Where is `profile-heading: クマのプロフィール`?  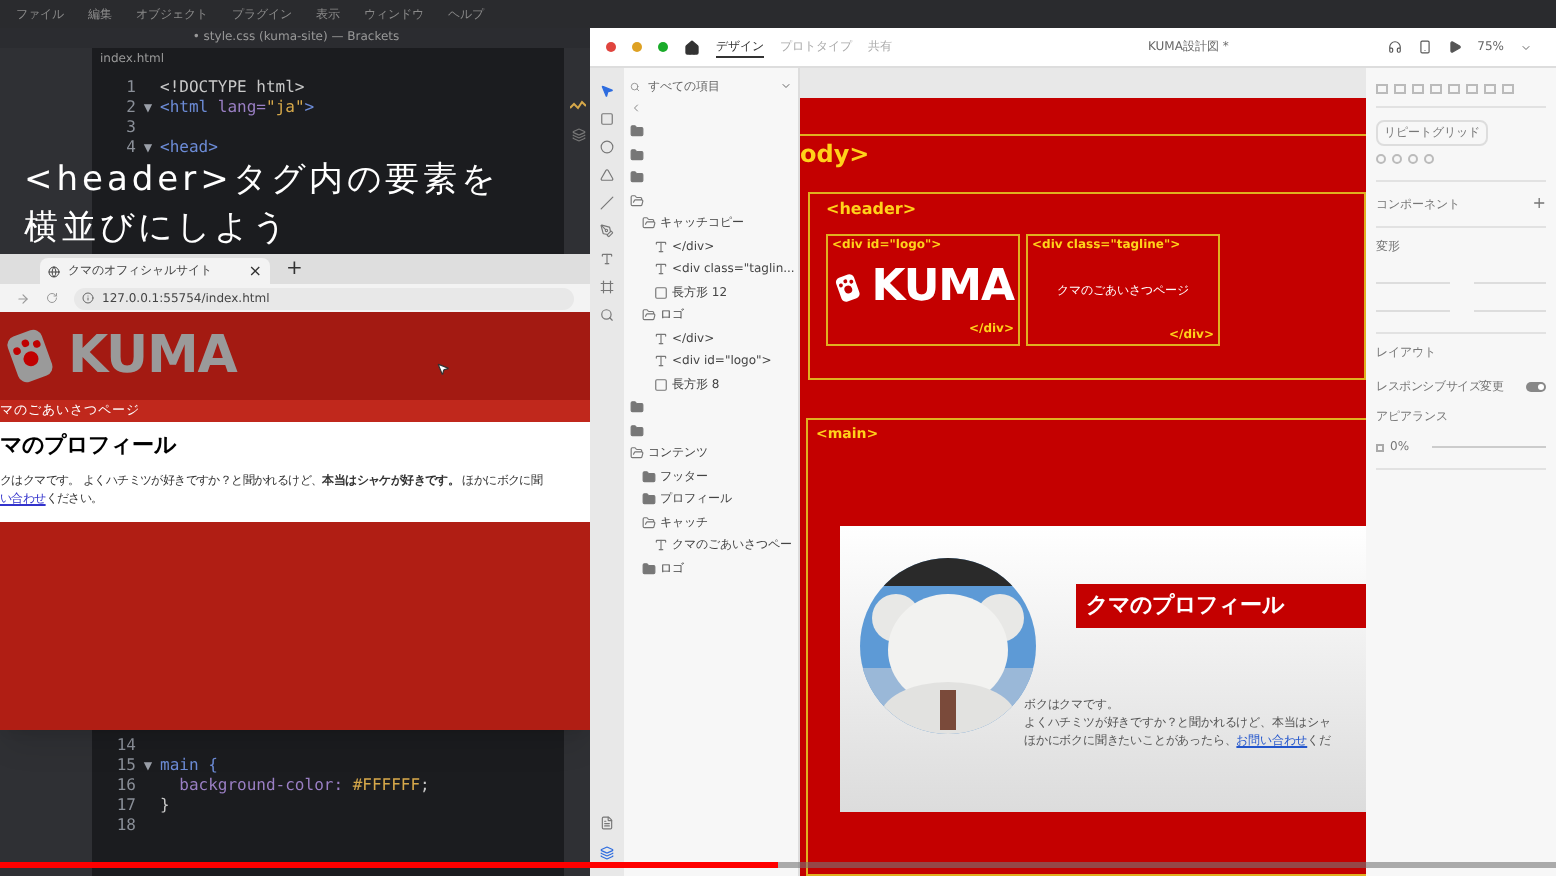 profile-heading: クマのプロフィール is located at coordinates (1221, 605).